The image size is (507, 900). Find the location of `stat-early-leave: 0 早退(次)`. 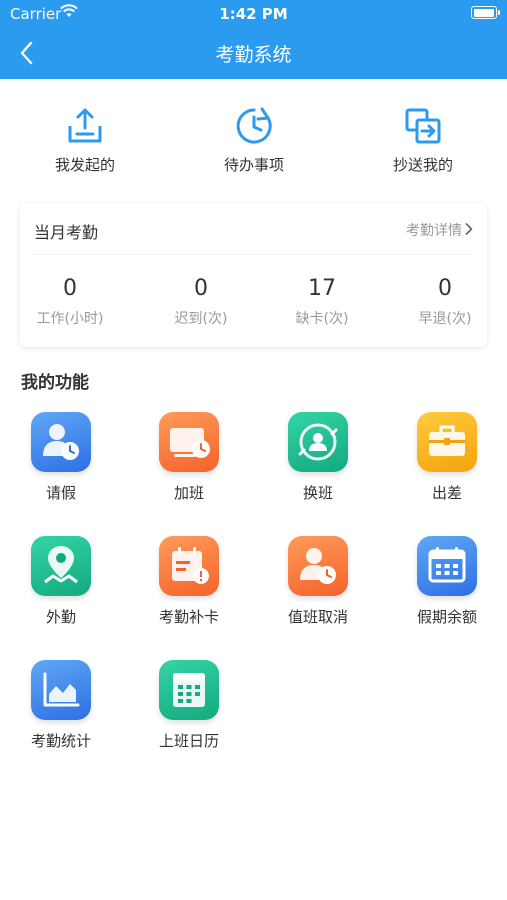

stat-early-leave: 0 早退(次) is located at coordinates (445, 302).